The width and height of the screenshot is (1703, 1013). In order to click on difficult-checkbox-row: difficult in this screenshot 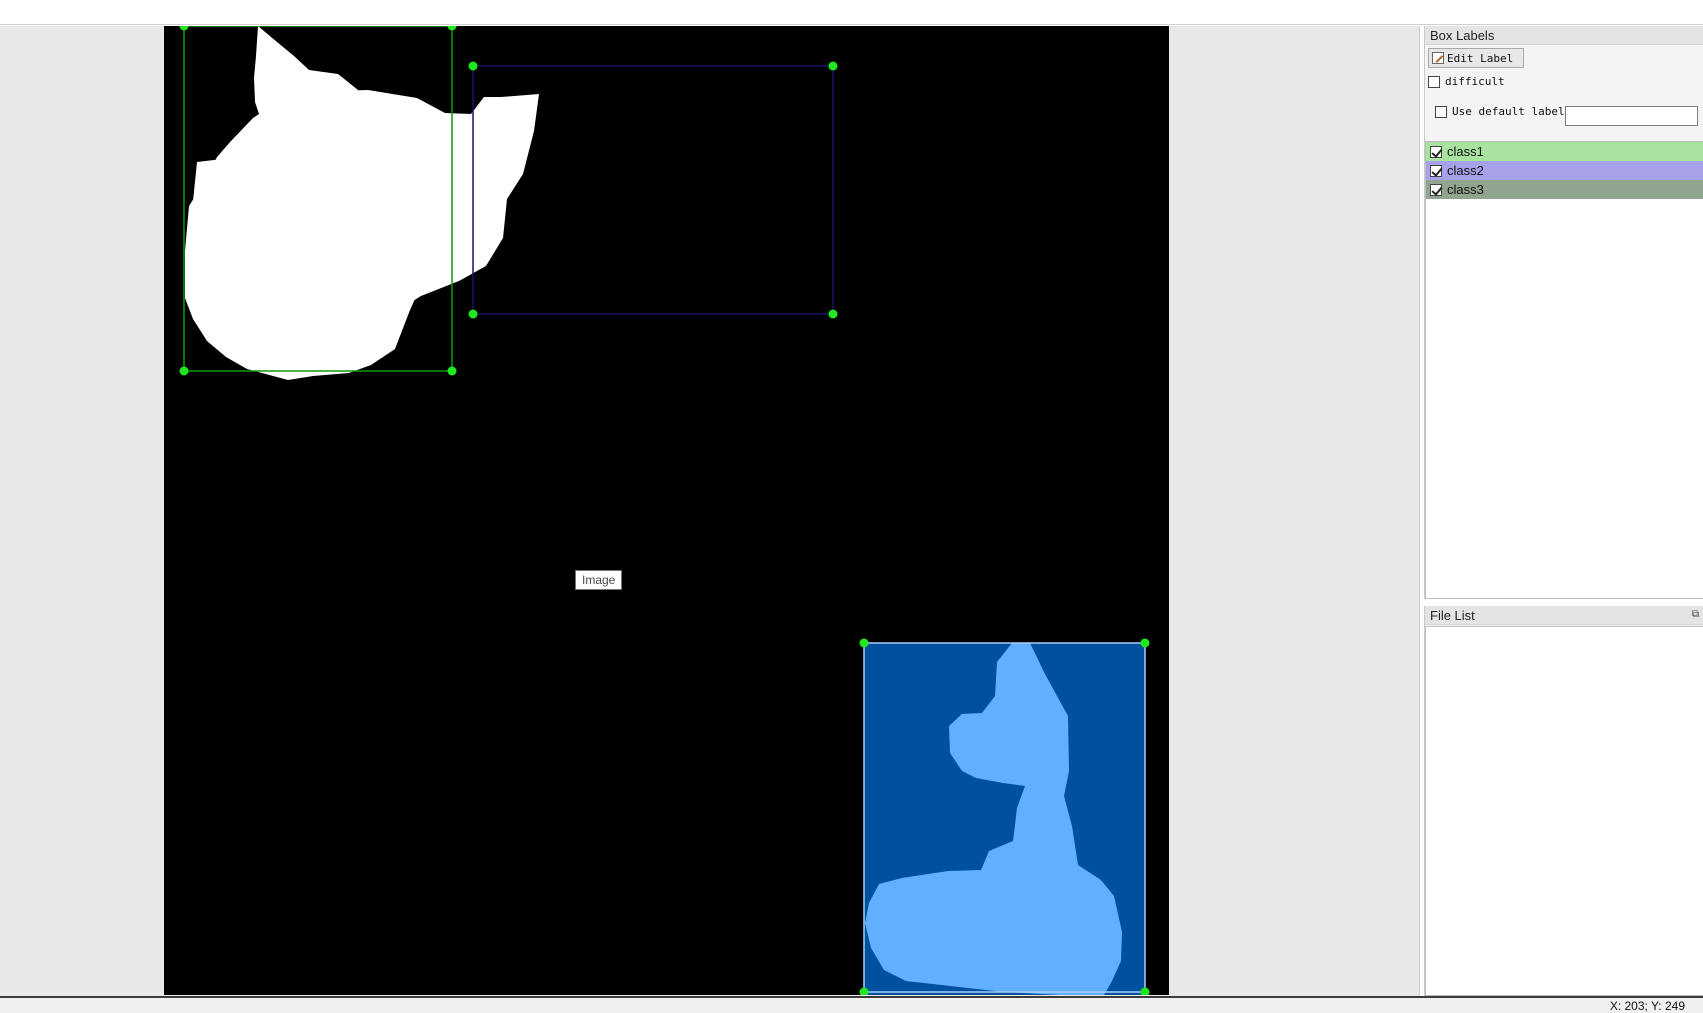, I will do `click(1466, 81)`.